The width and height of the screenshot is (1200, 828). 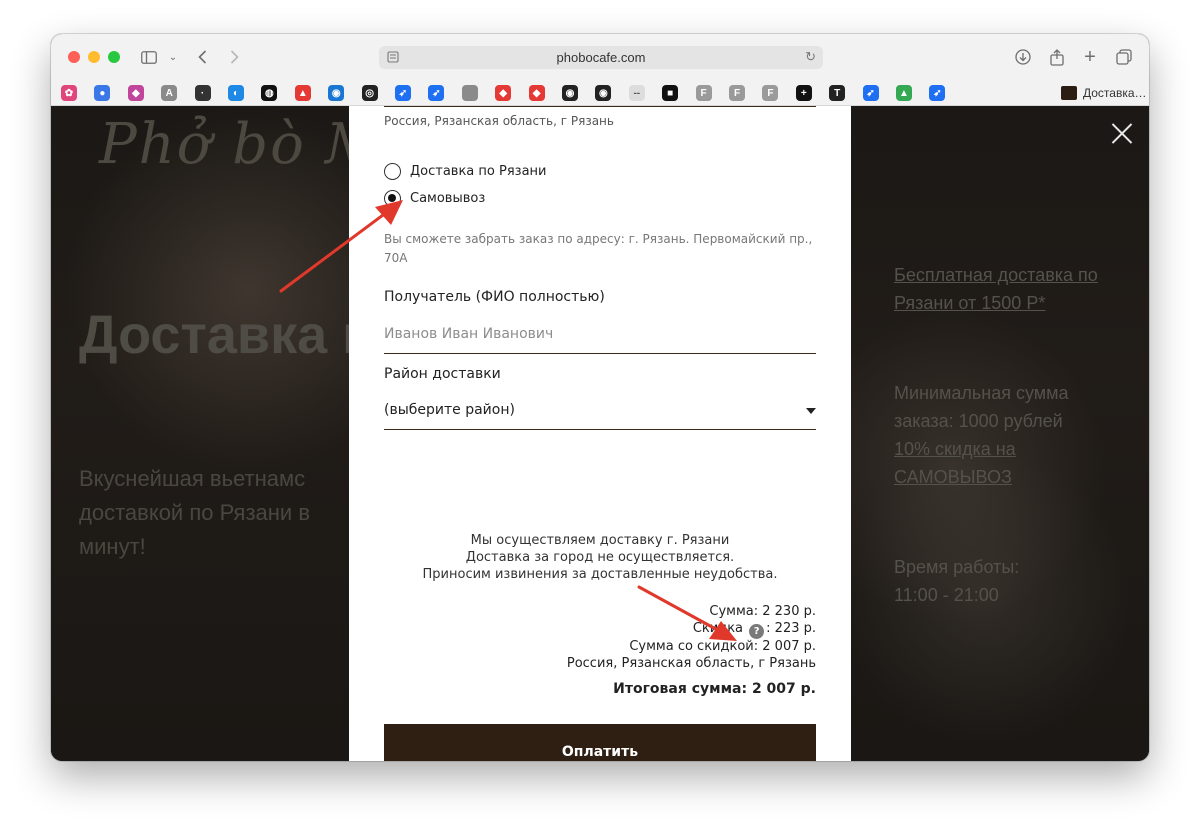 I want to click on field-underline, so click(x=600, y=106).